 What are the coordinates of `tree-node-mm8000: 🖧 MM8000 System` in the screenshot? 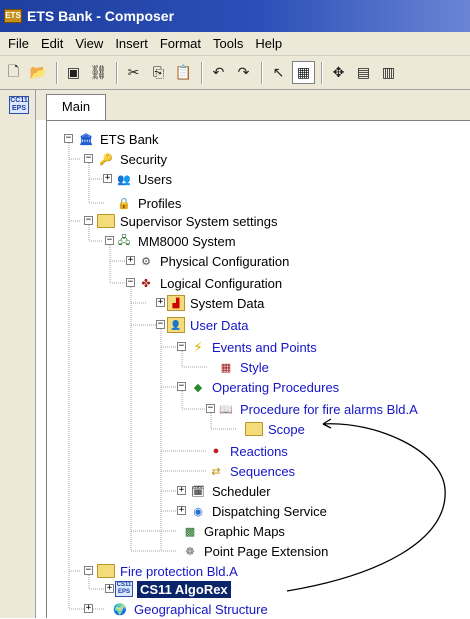 It's located at (176, 241).